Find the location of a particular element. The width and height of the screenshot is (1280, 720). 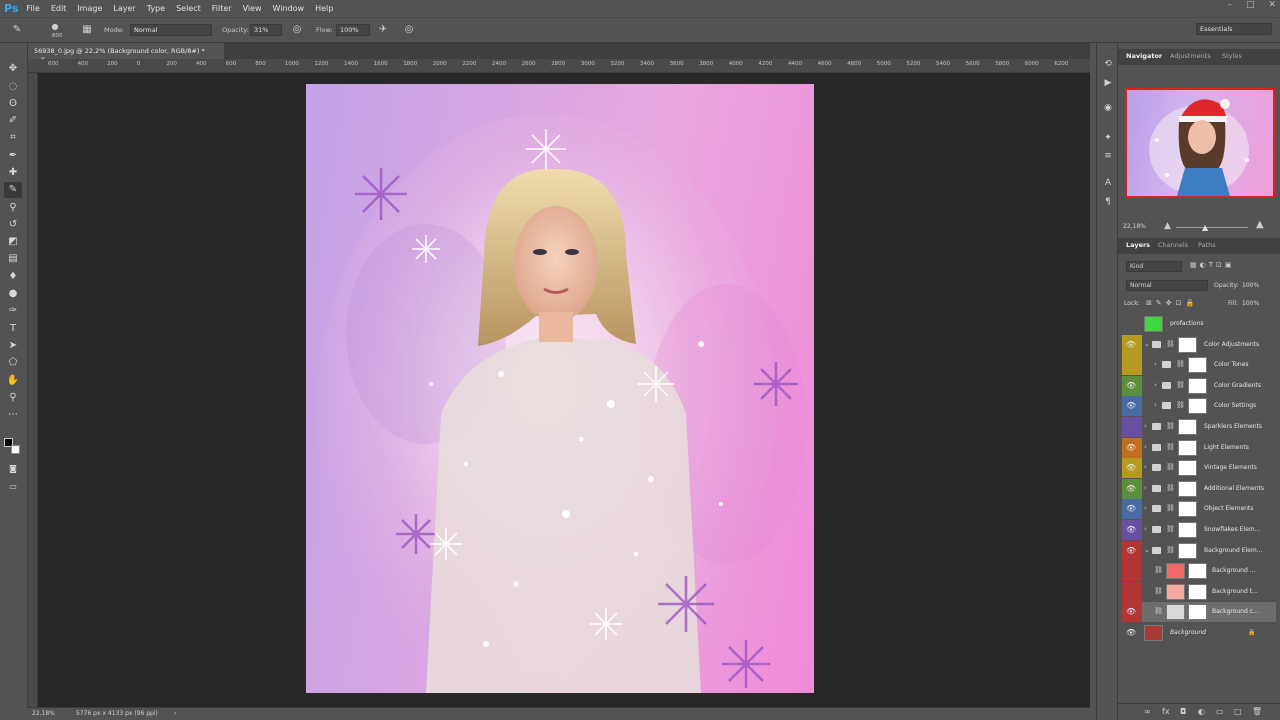

quick-mask-icon: ◙ is located at coordinates (13, 469).